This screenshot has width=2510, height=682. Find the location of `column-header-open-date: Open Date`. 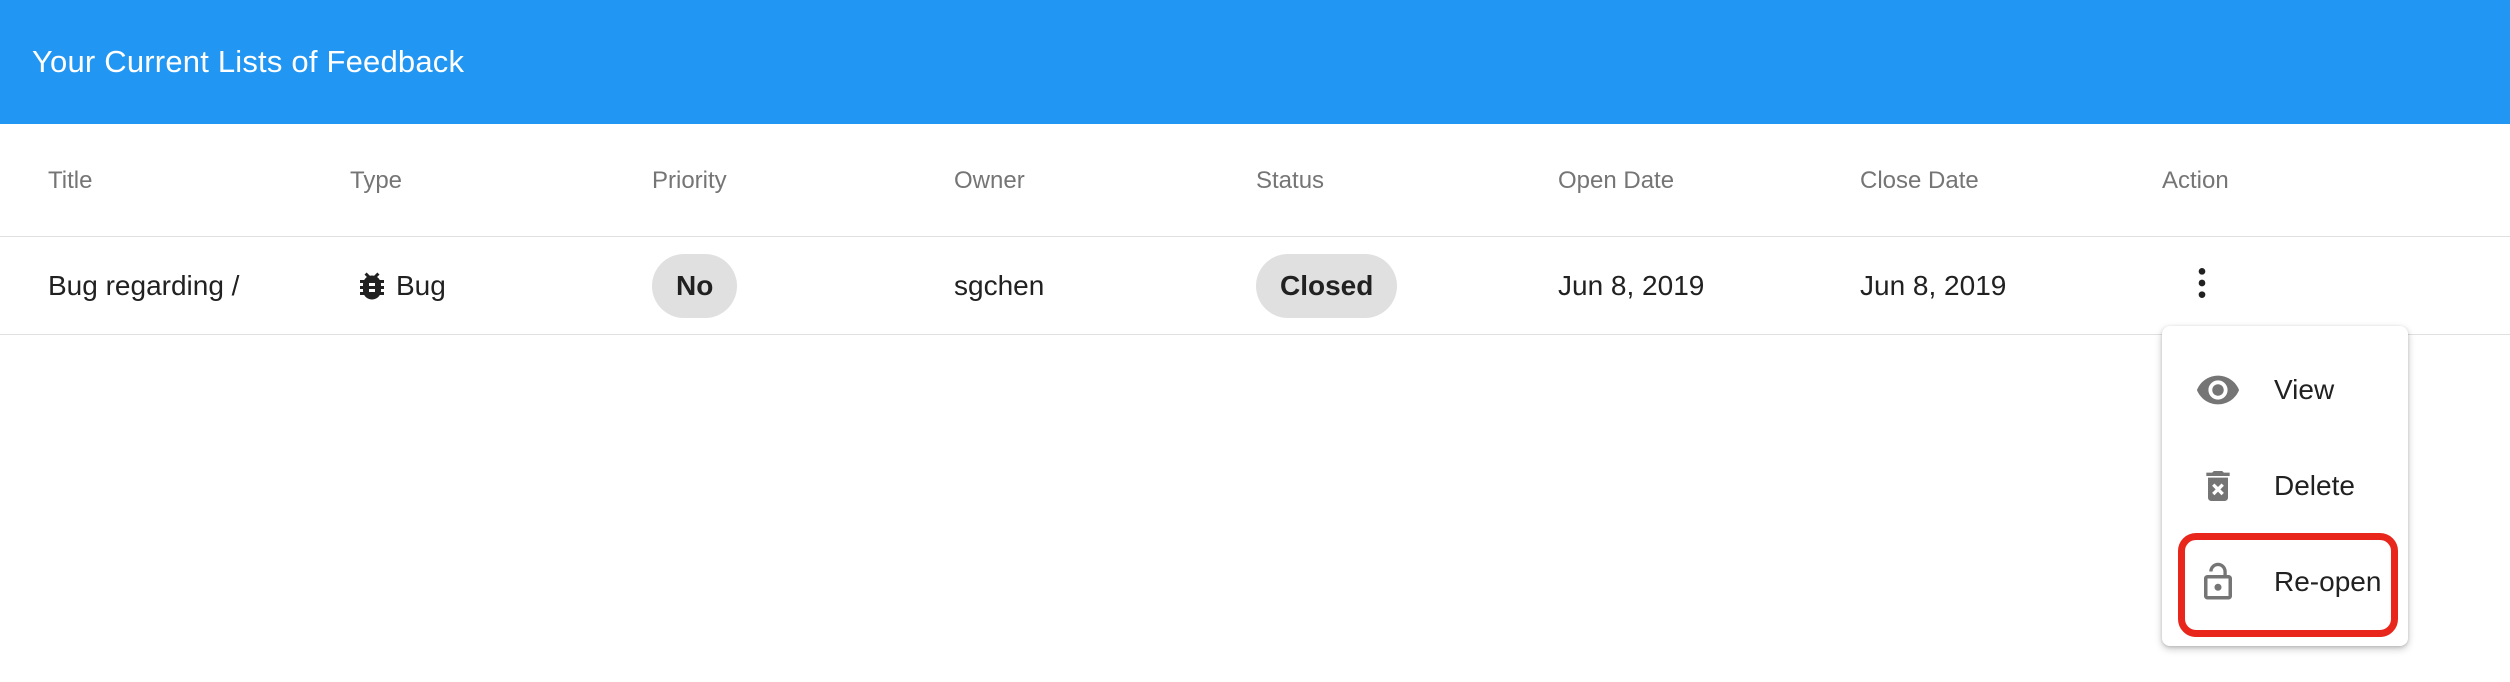

column-header-open-date: Open Date is located at coordinates (1616, 180).